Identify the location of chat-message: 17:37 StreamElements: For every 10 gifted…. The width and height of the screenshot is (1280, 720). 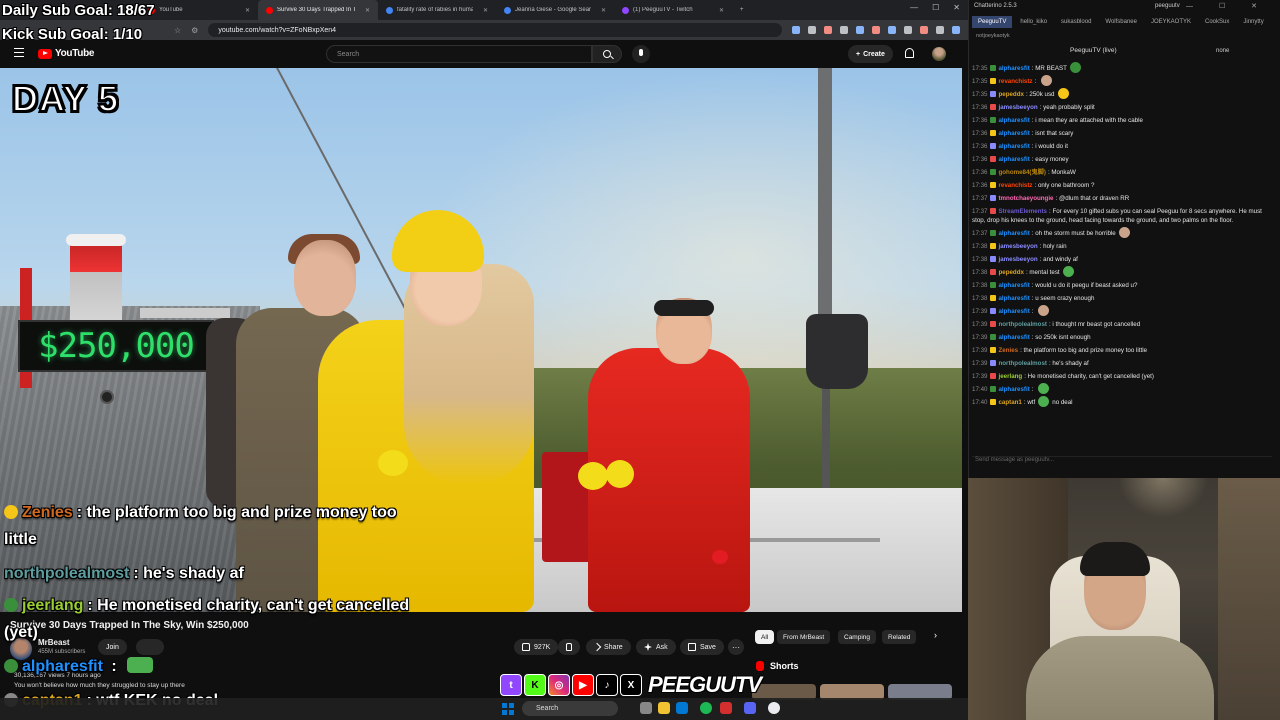
(1122, 216).